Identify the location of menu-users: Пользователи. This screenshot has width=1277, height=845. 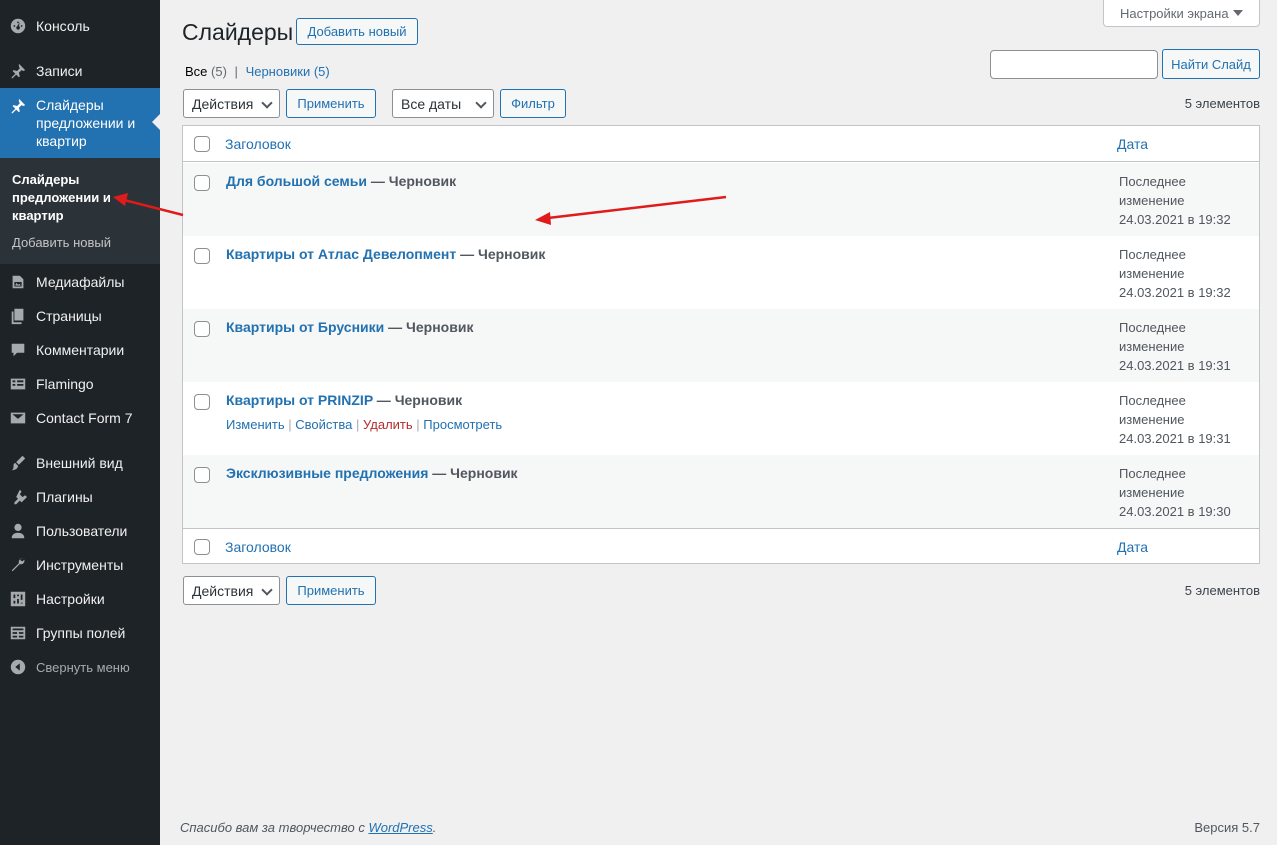
(80, 531).